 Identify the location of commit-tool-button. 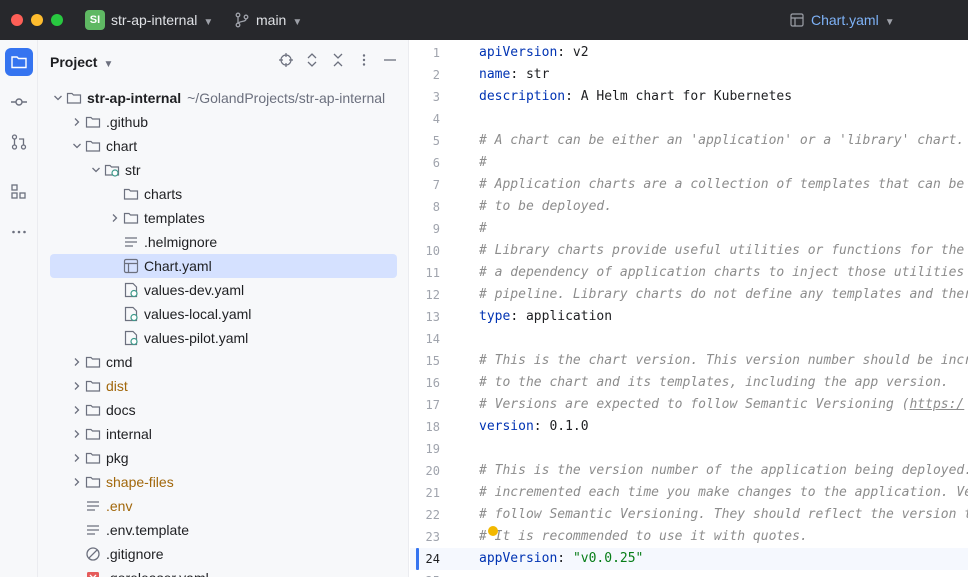
(19, 102).